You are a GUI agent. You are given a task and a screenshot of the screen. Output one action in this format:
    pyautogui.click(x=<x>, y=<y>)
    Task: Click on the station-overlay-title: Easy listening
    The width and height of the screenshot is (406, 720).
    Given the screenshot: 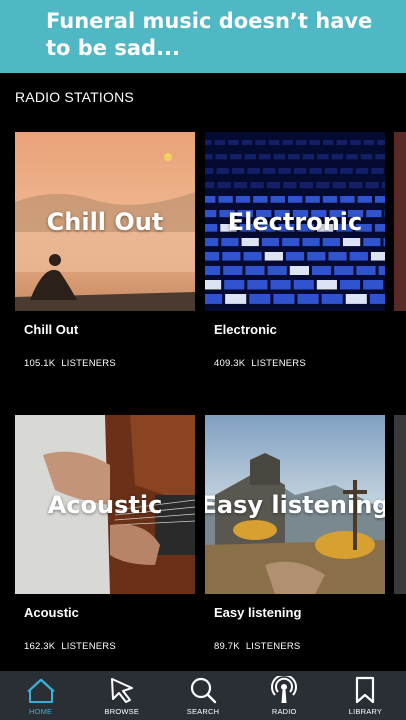 What is the action you would take?
    pyautogui.click(x=295, y=504)
    